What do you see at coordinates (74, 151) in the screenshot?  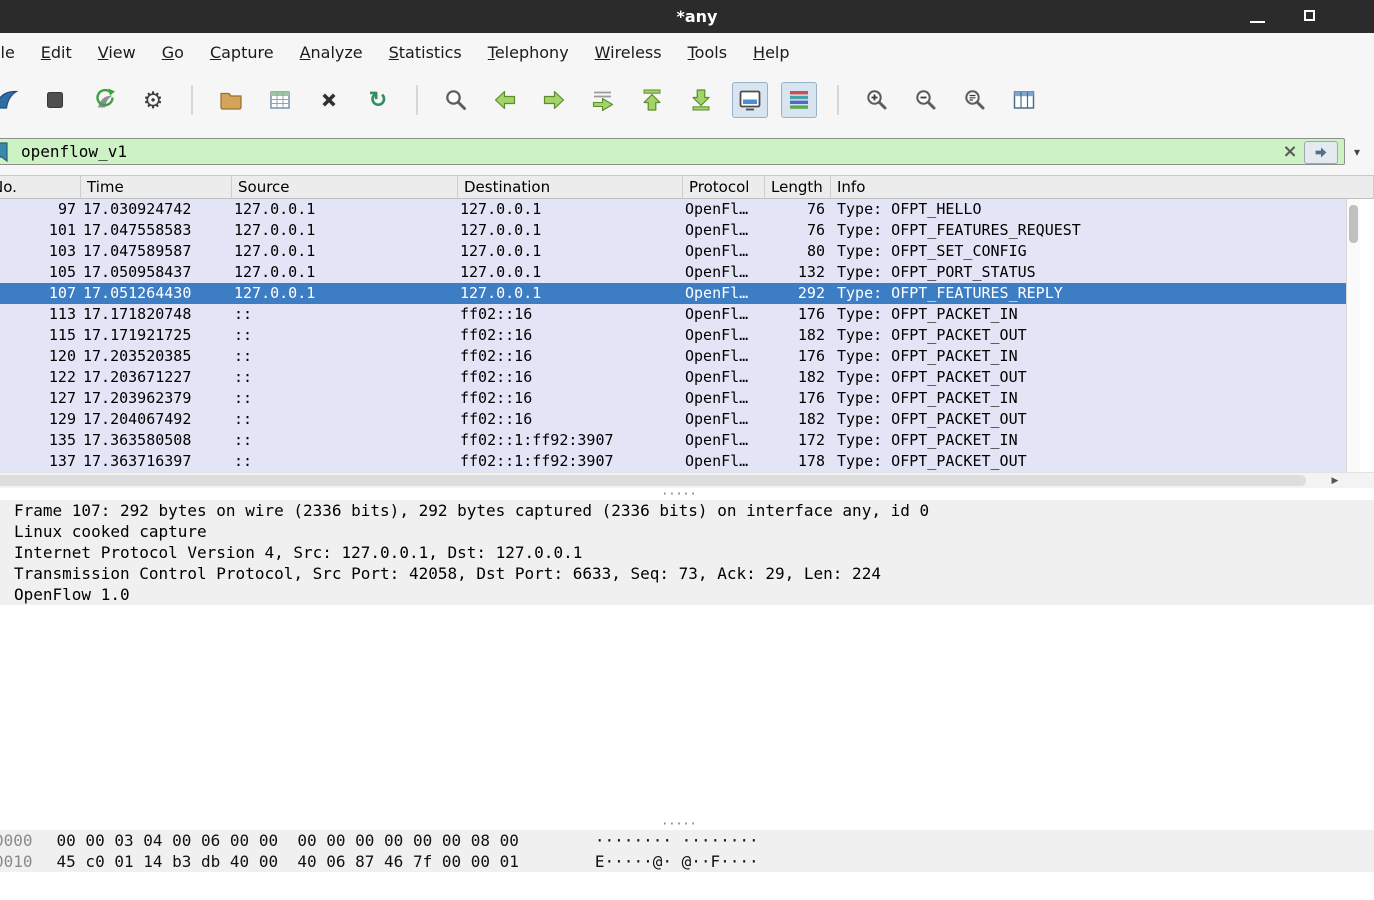 I see `filter-value: openflow_v1` at bounding box center [74, 151].